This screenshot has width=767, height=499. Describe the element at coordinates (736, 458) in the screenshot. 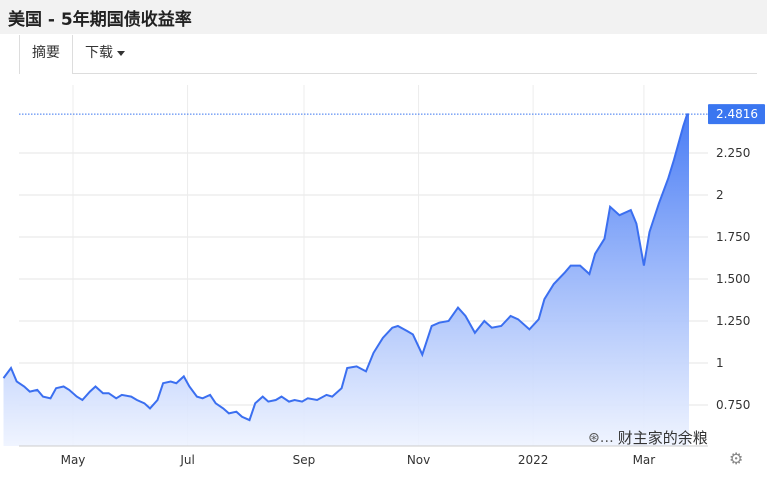

I see `gear-icon: ⚙` at that location.